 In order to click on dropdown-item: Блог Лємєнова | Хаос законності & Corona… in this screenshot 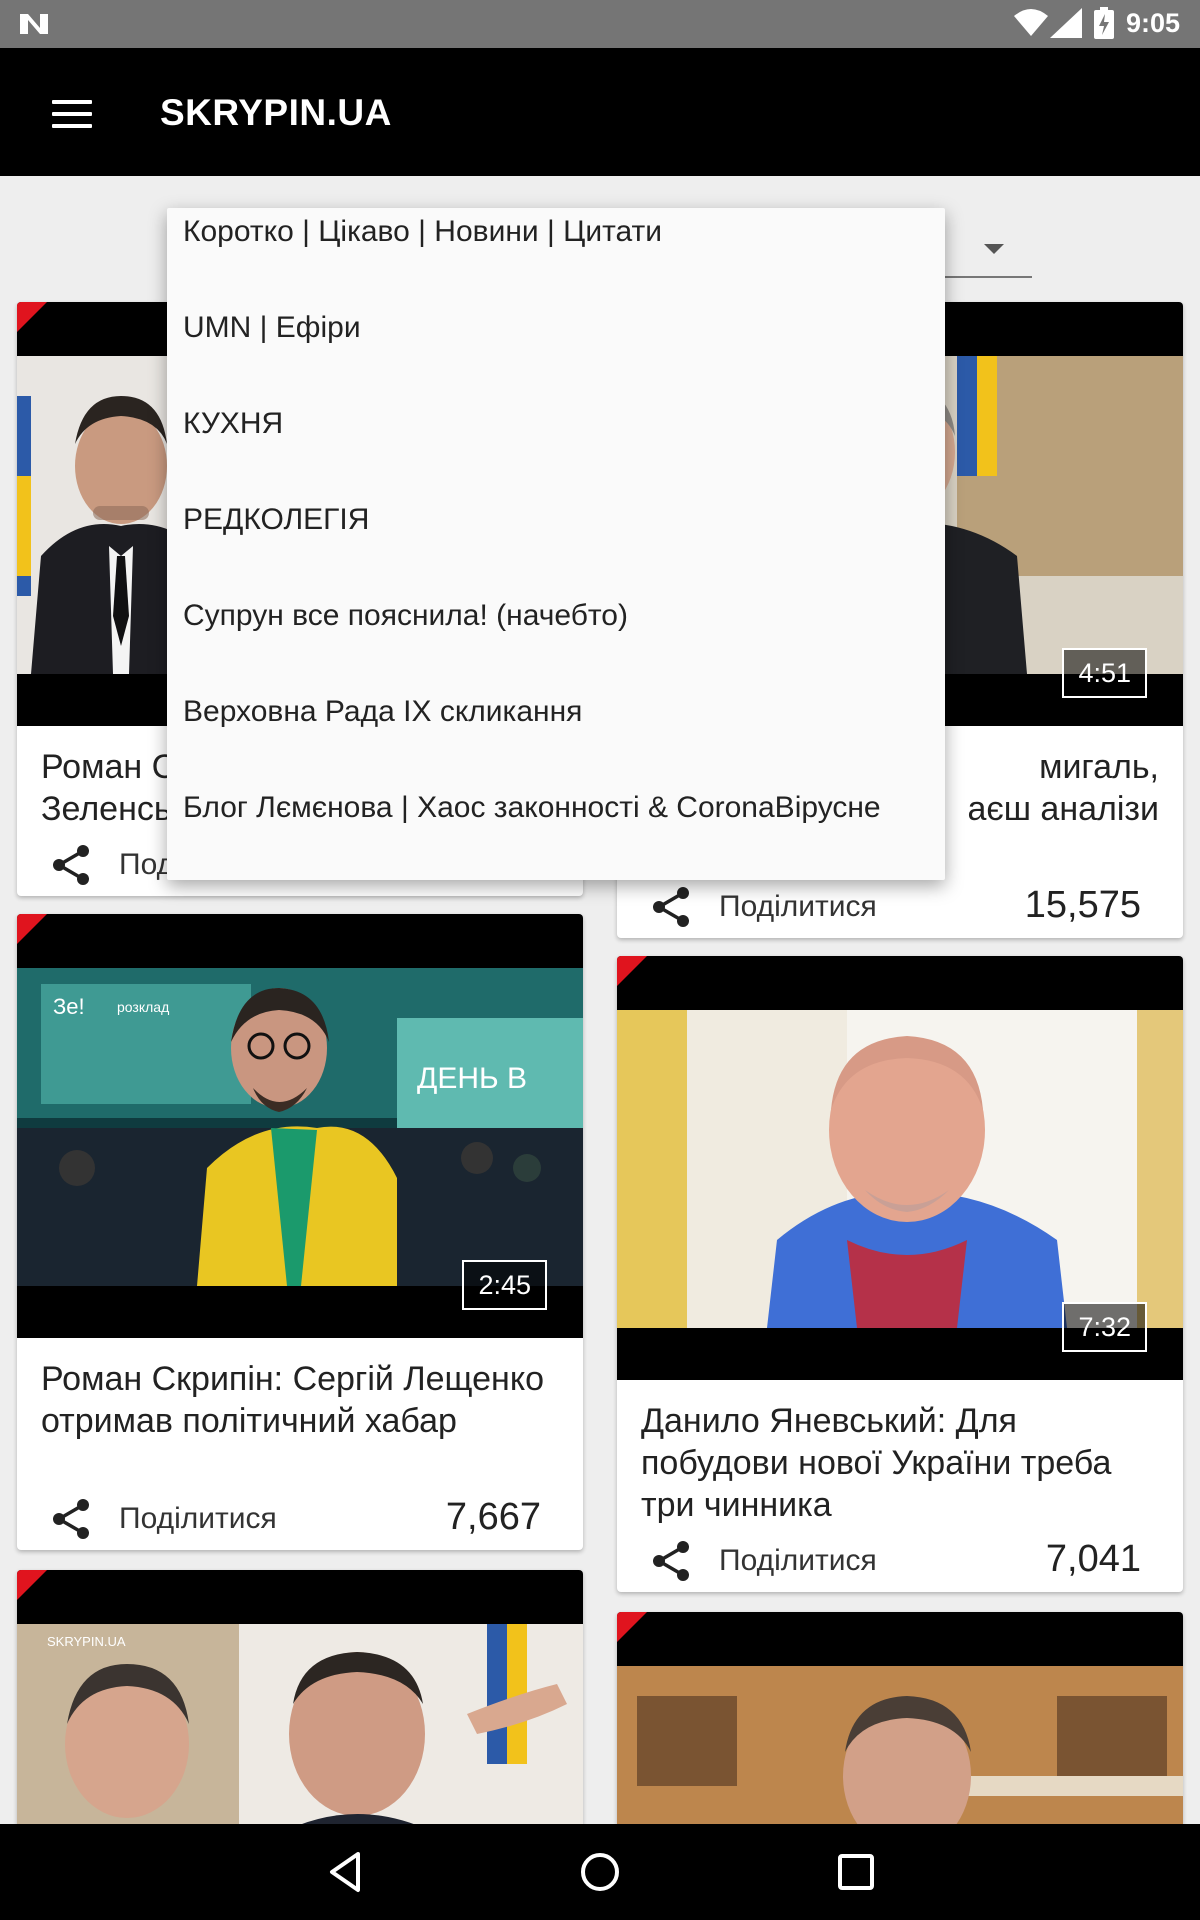, I will do `click(560, 808)`.